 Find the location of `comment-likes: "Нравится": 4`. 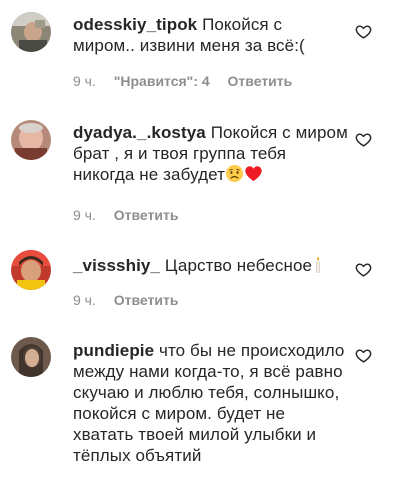

comment-likes: "Нравится": 4 is located at coordinates (162, 81).